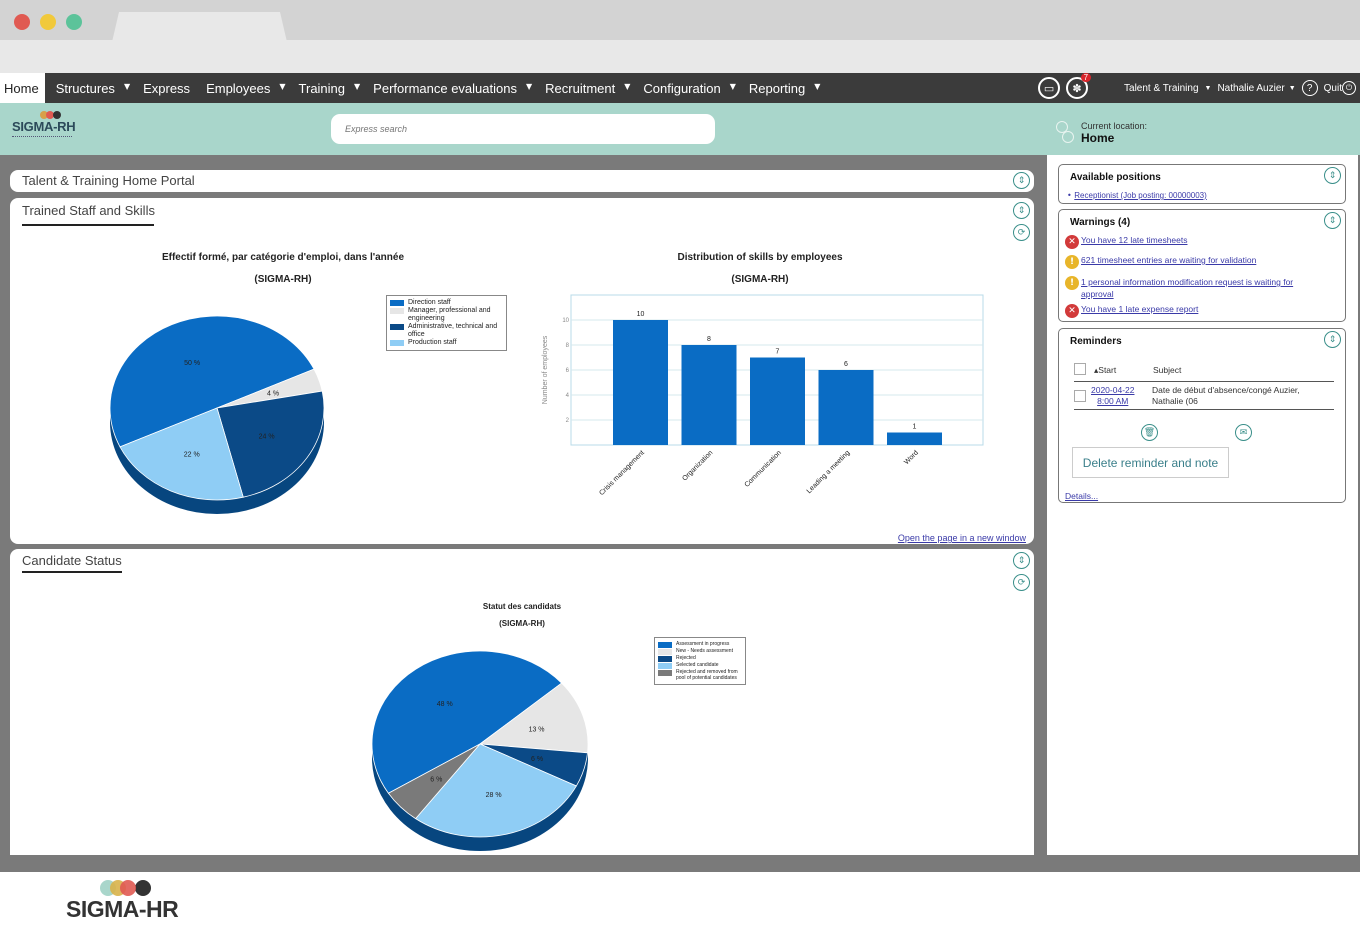 The width and height of the screenshot is (1360, 940). I want to click on maximize-window-icon, so click(74, 22).